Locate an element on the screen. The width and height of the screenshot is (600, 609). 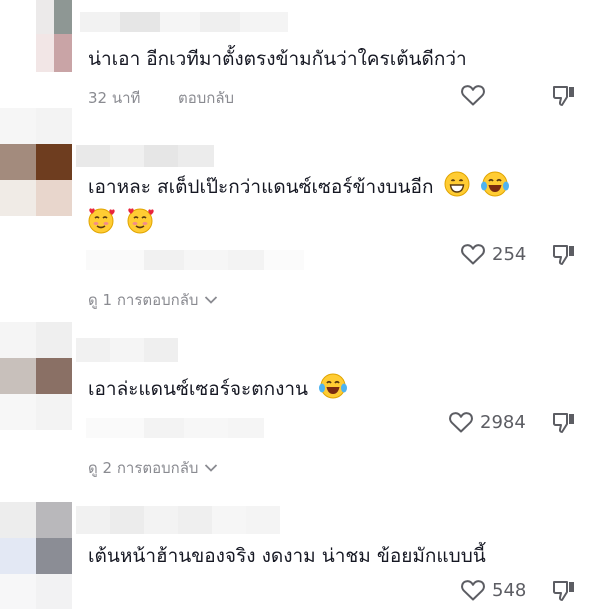
like-count: 548 is located at coordinates (509, 590).